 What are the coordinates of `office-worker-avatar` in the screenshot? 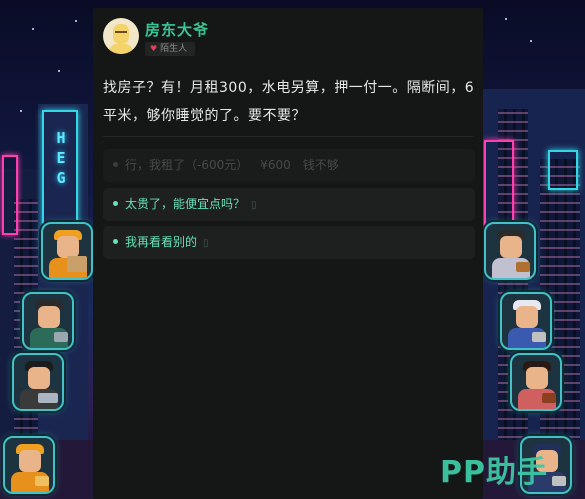 It's located at (48, 321).